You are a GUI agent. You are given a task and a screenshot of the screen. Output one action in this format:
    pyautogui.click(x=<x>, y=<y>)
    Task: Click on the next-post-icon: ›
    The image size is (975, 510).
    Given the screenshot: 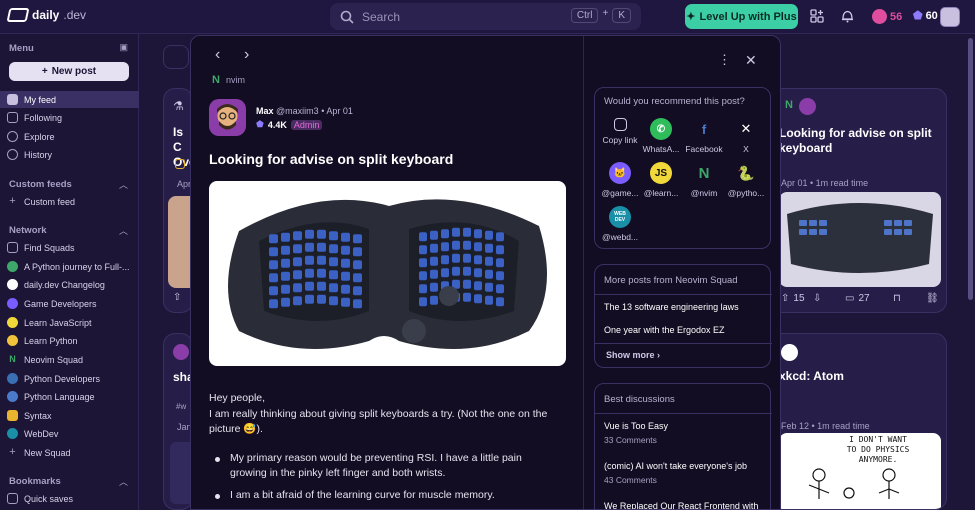 What is the action you would take?
    pyautogui.click(x=246, y=55)
    